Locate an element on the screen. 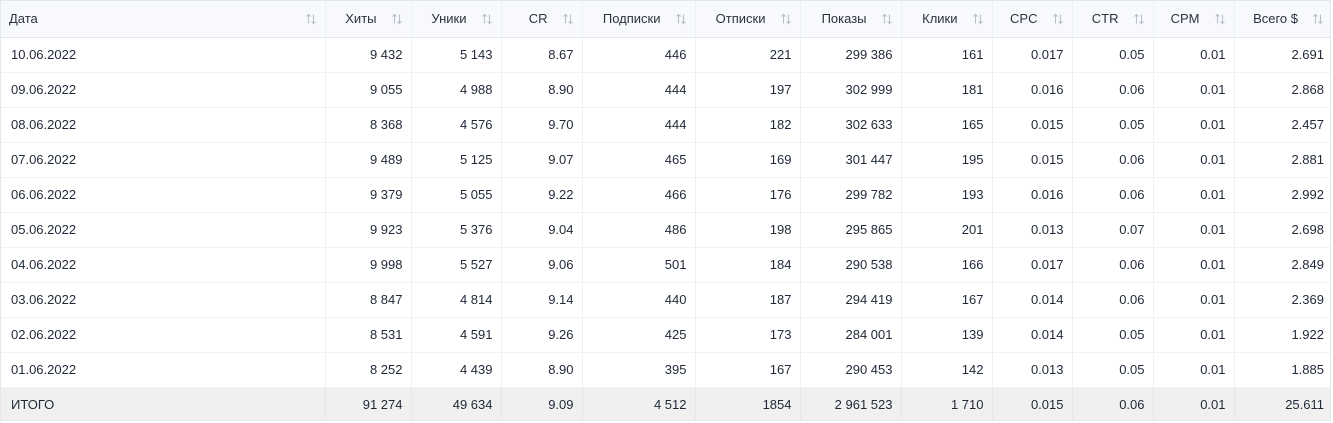  column-header-unsubs: Отписки is located at coordinates (748, 19).